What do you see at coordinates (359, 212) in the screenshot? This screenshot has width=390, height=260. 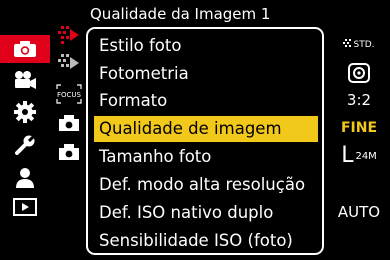 I see `value-dual-native-iso: AUTO` at bounding box center [359, 212].